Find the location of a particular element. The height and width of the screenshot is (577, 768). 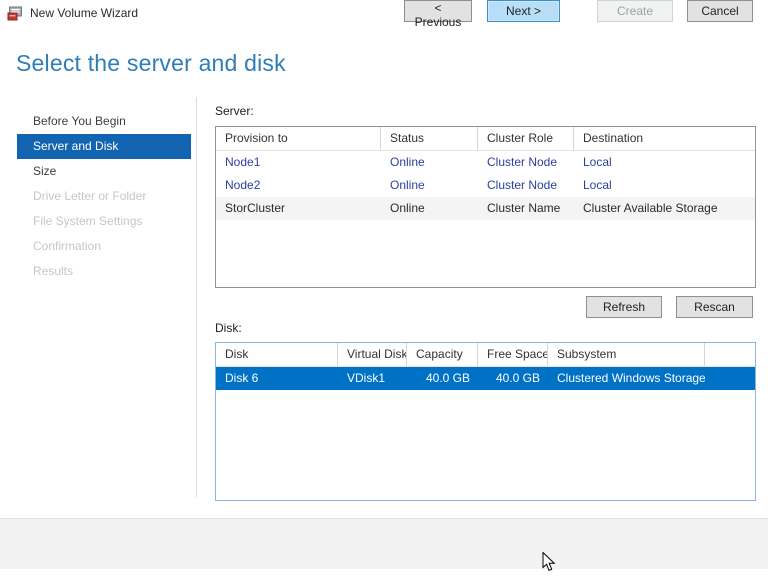

cell: Node2 is located at coordinates (243, 185).